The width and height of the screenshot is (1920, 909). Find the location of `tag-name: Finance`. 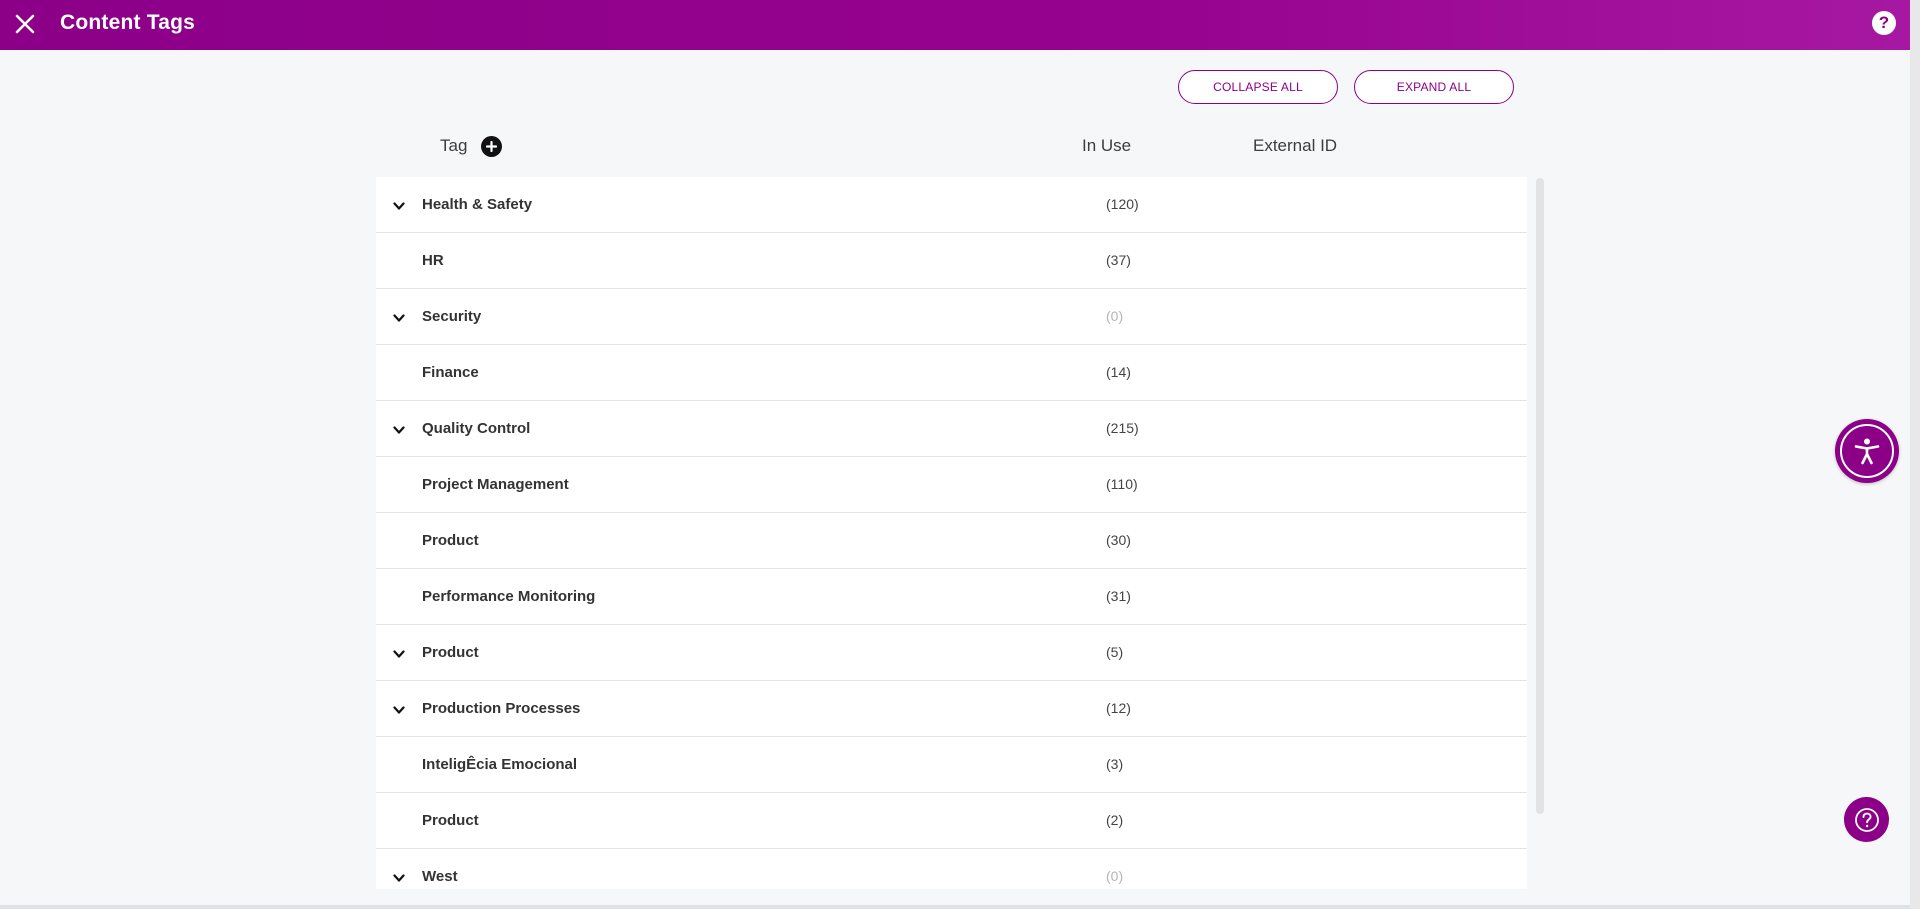

tag-name: Finance is located at coordinates (450, 372).